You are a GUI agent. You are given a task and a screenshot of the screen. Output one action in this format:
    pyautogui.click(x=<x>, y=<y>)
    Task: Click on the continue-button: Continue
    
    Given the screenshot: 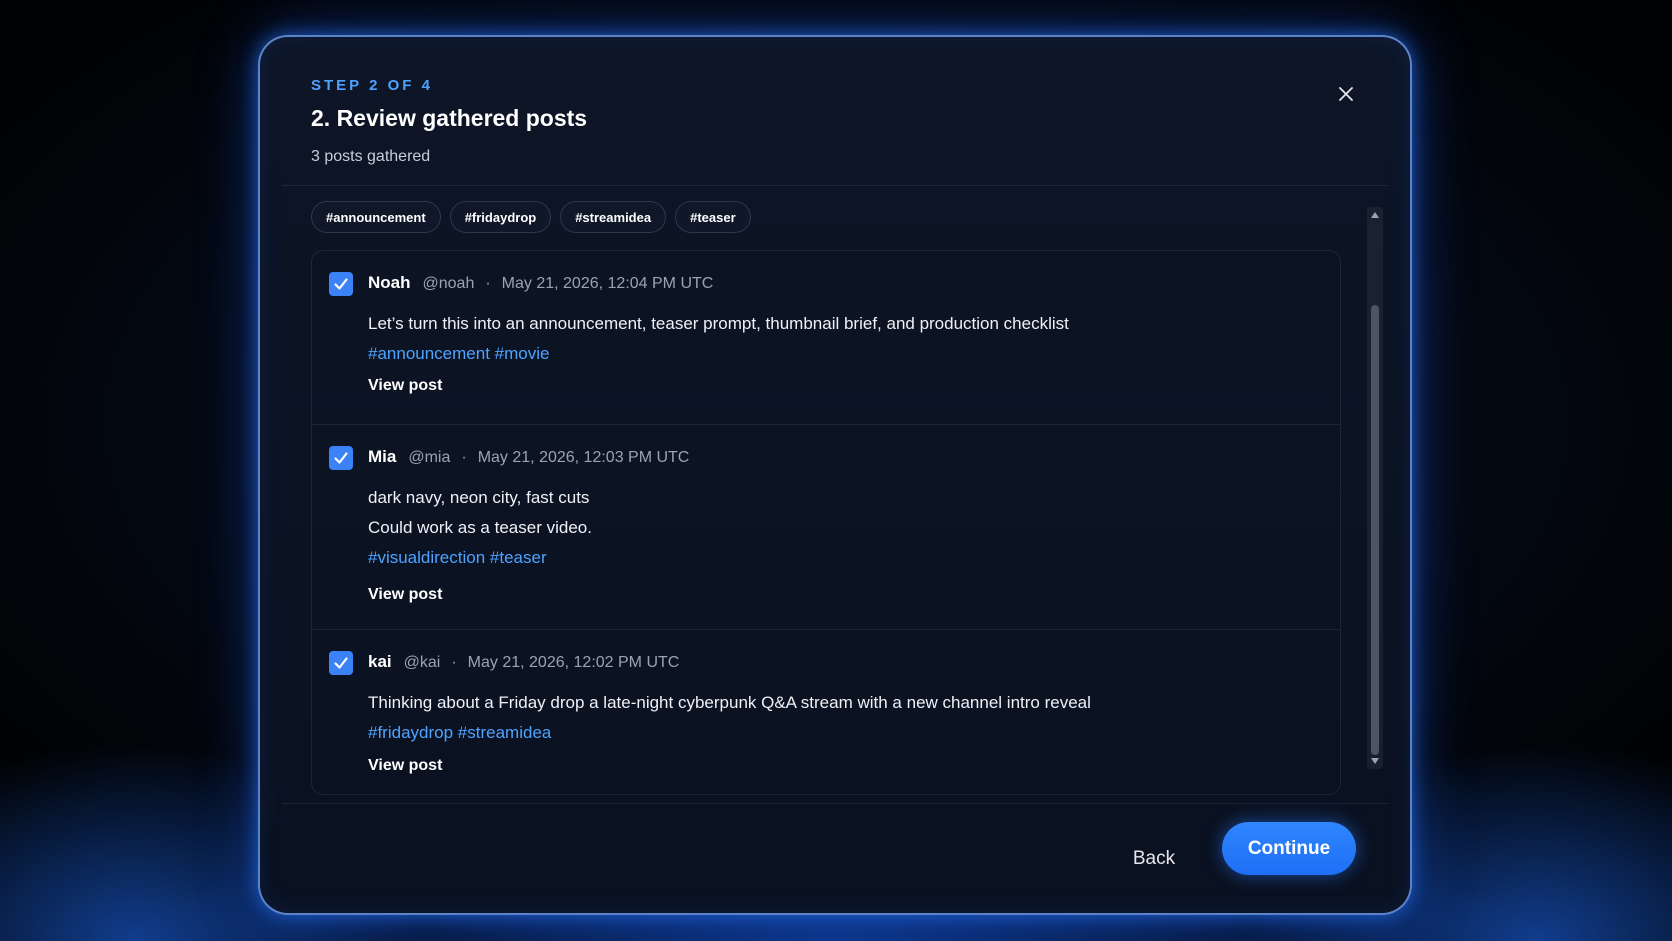 What is the action you would take?
    pyautogui.click(x=1289, y=848)
    